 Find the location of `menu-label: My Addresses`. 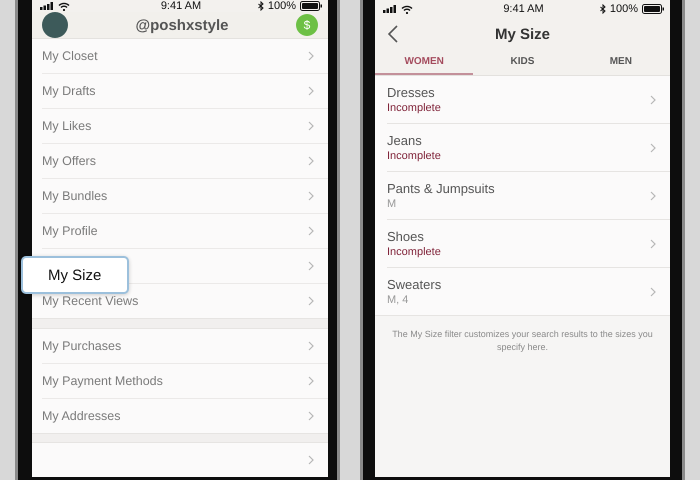

menu-label: My Addresses is located at coordinates (81, 415).